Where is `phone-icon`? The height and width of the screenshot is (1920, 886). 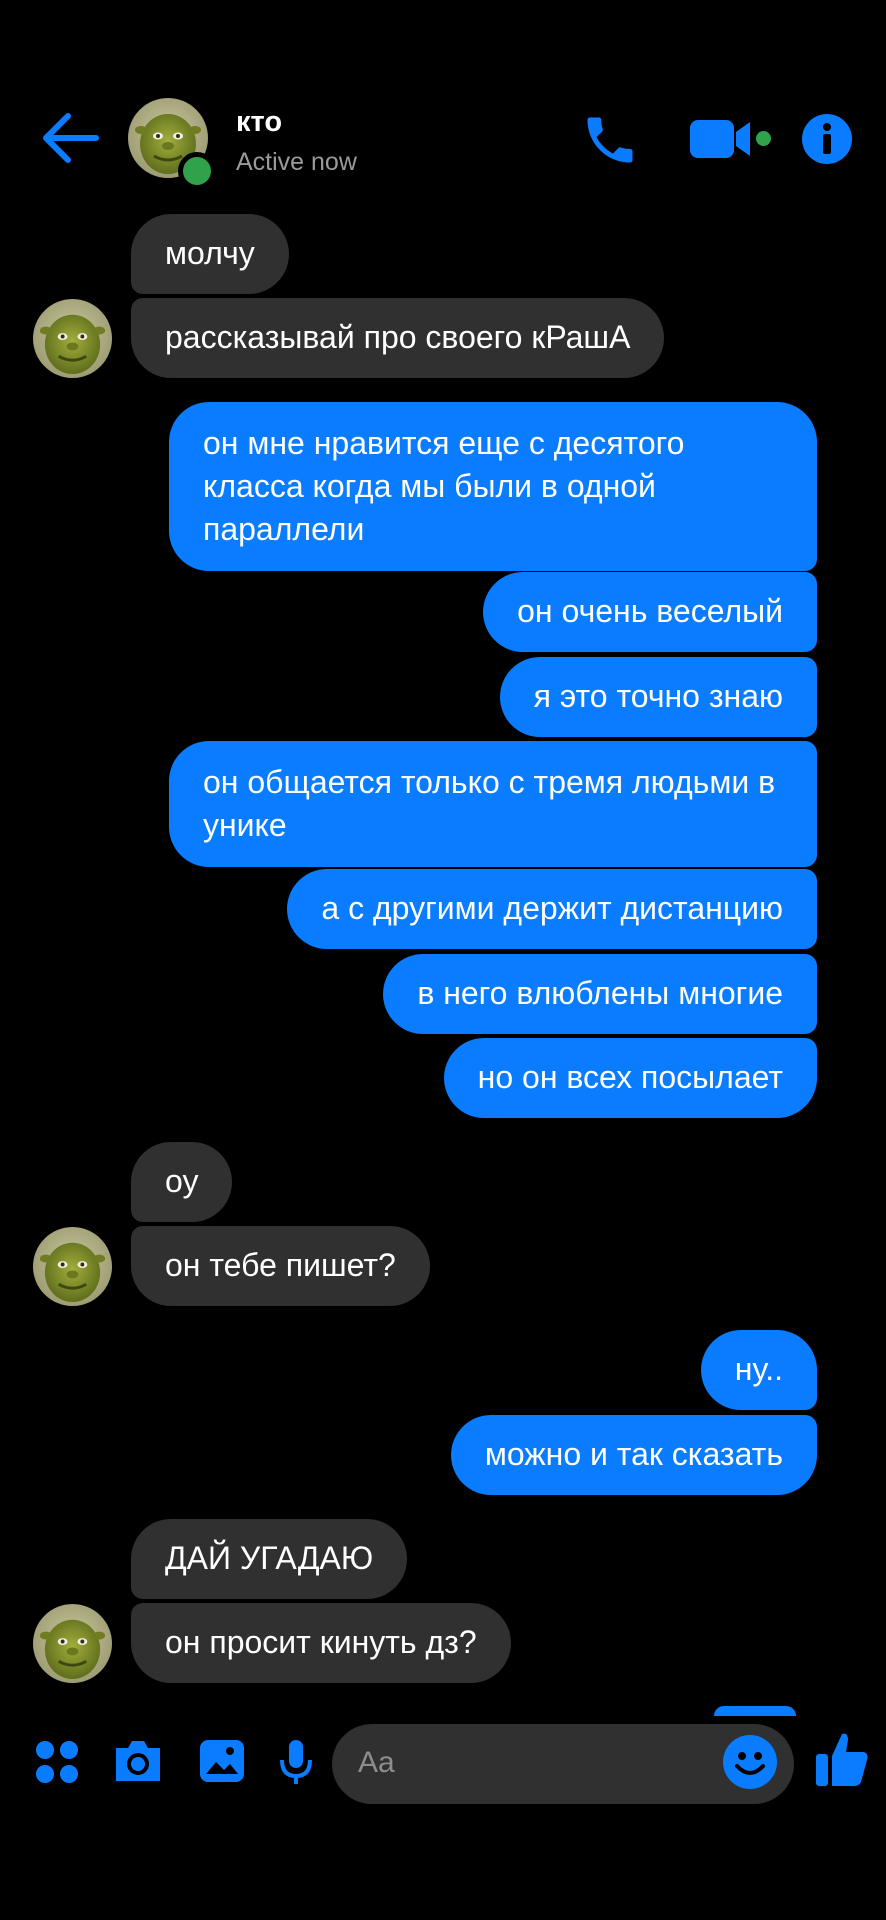 phone-icon is located at coordinates (610, 140).